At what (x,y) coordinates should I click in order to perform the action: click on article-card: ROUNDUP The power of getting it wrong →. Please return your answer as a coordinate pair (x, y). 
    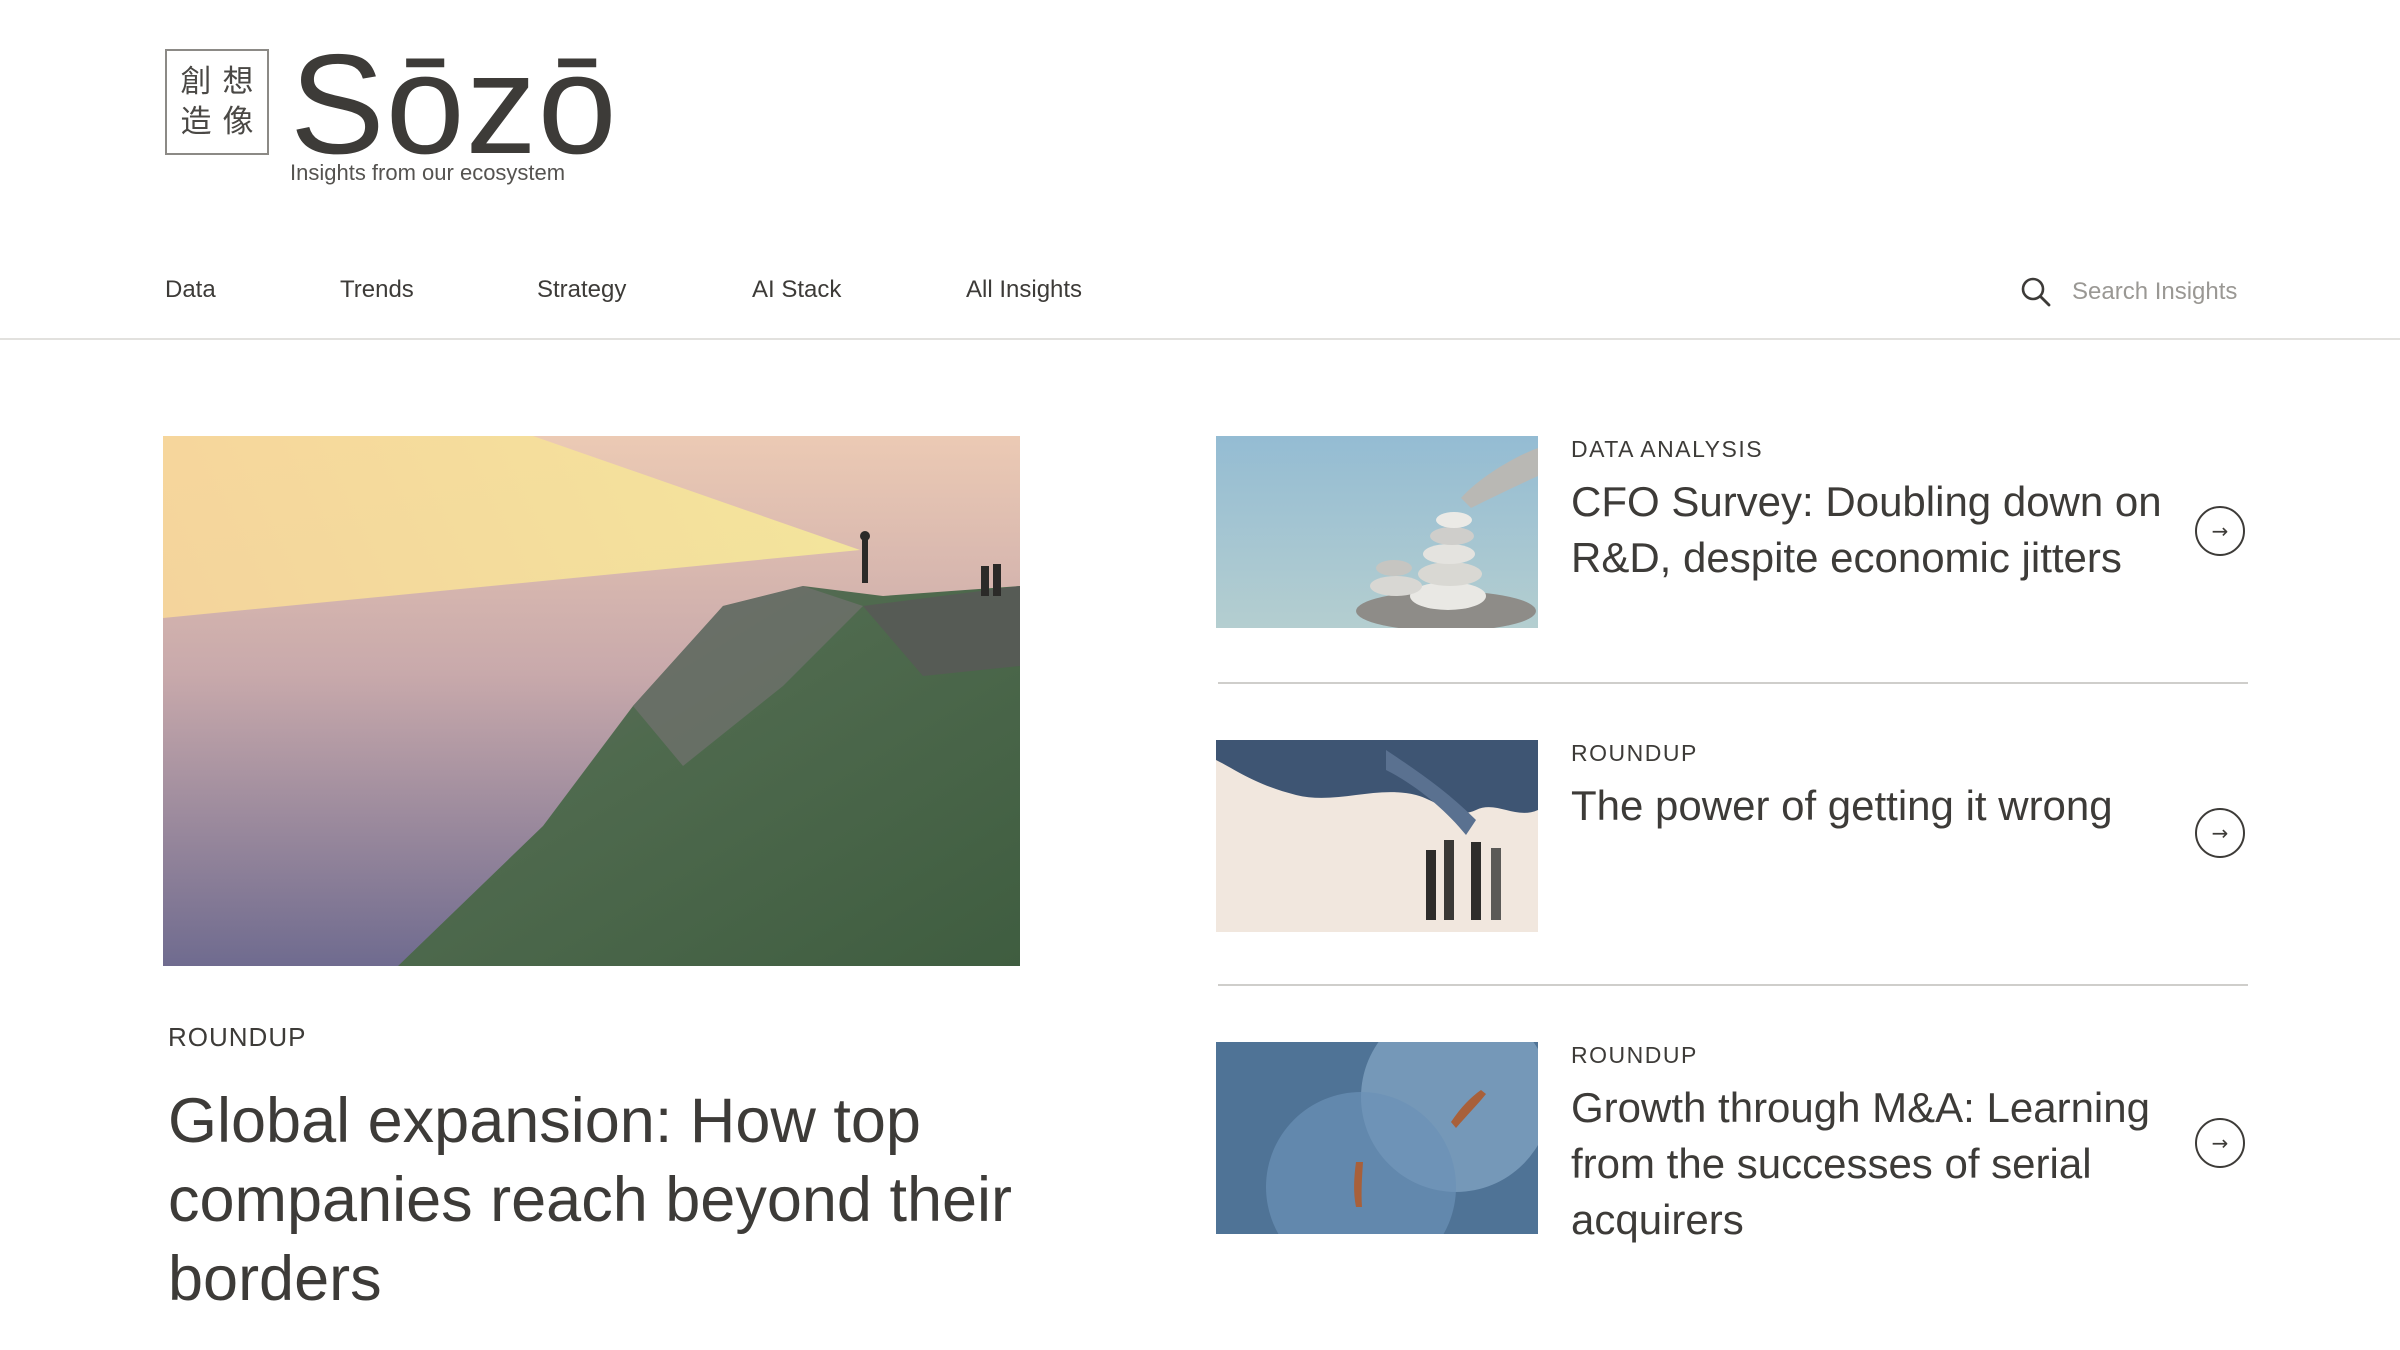
    Looking at the image, I should click on (1732, 865).